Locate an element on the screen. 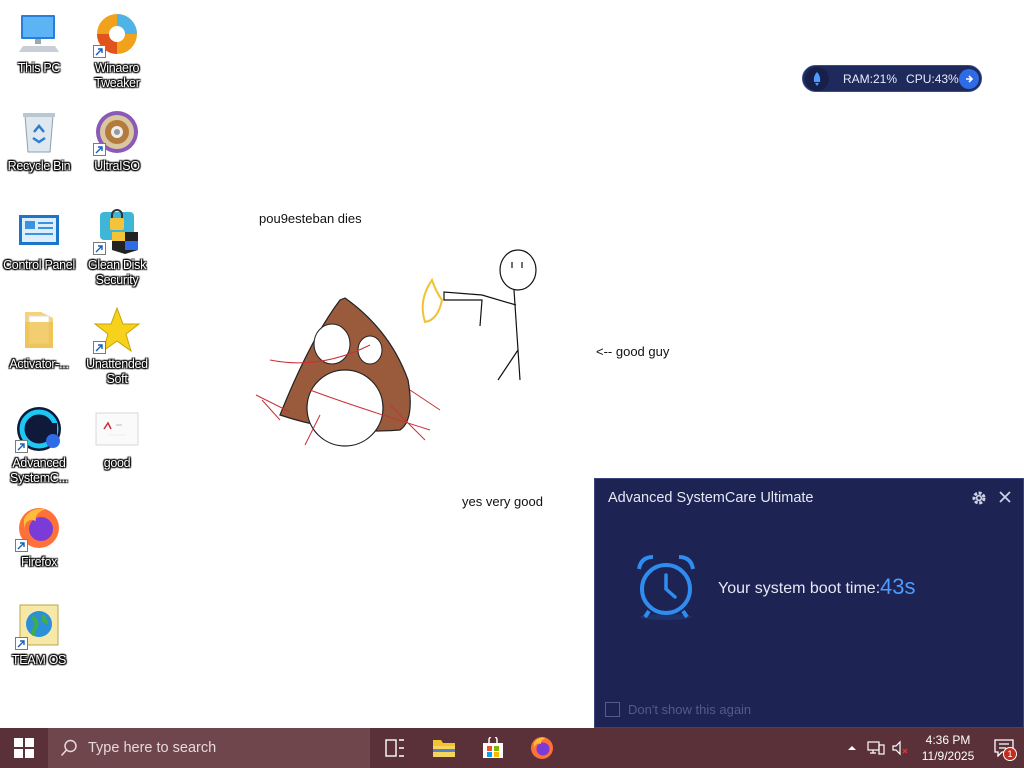  system-monitor-widget: RAM:21% CPU:43% is located at coordinates (892, 78).